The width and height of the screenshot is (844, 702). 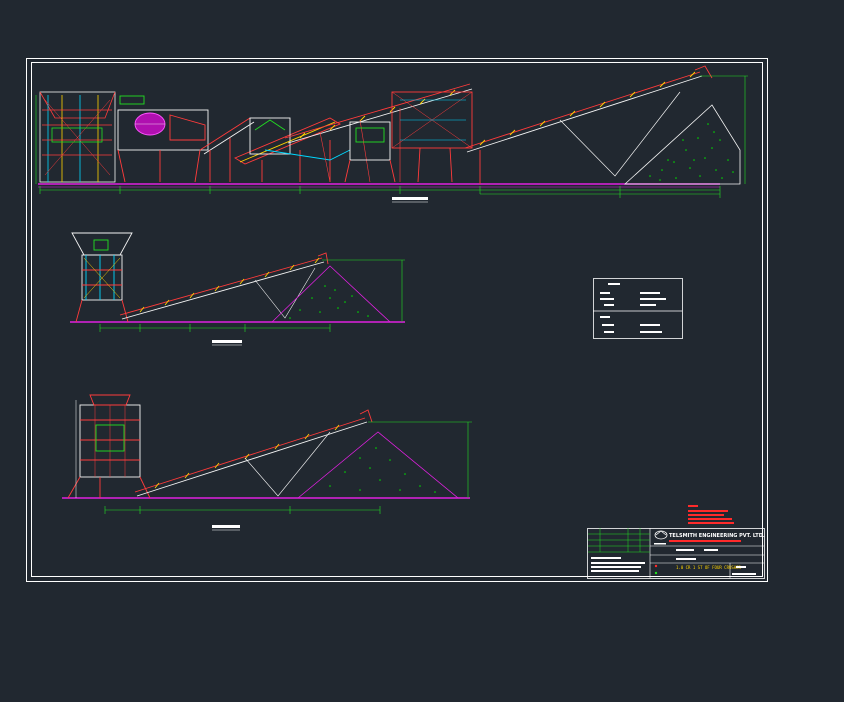 What do you see at coordinates (661, 535) in the screenshot?
I see `company-logo` at bounding box center [661, 535].